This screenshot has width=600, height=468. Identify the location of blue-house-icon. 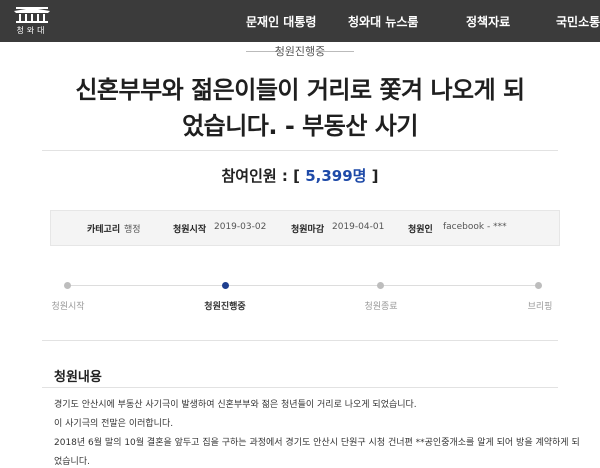
(32, 15).